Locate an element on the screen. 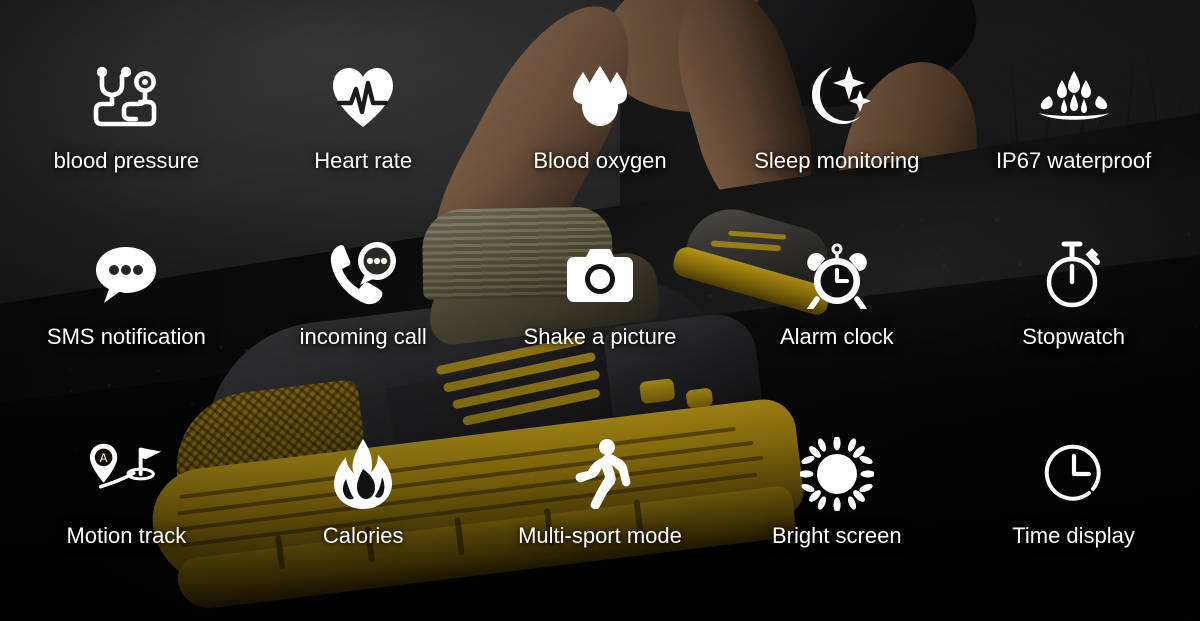 The width and height of the screenshot is (1200, 621). feature-label: Stopwatch is located at coordinates (1073, 337).